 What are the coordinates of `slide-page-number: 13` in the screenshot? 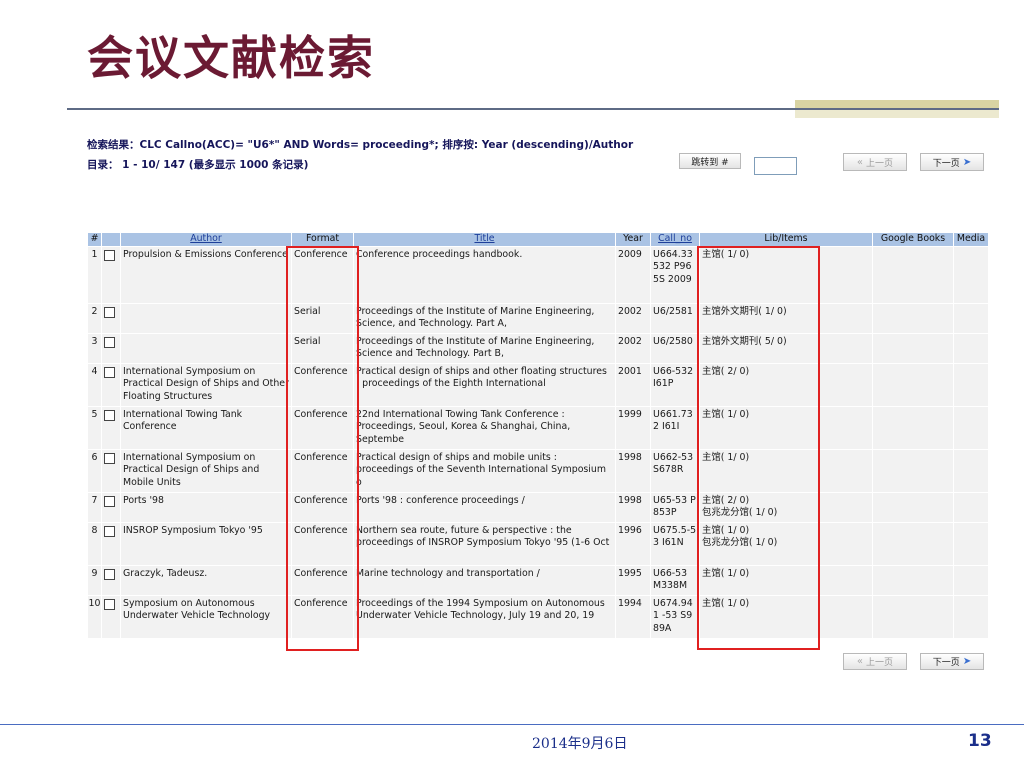 It's located at (980, 741).